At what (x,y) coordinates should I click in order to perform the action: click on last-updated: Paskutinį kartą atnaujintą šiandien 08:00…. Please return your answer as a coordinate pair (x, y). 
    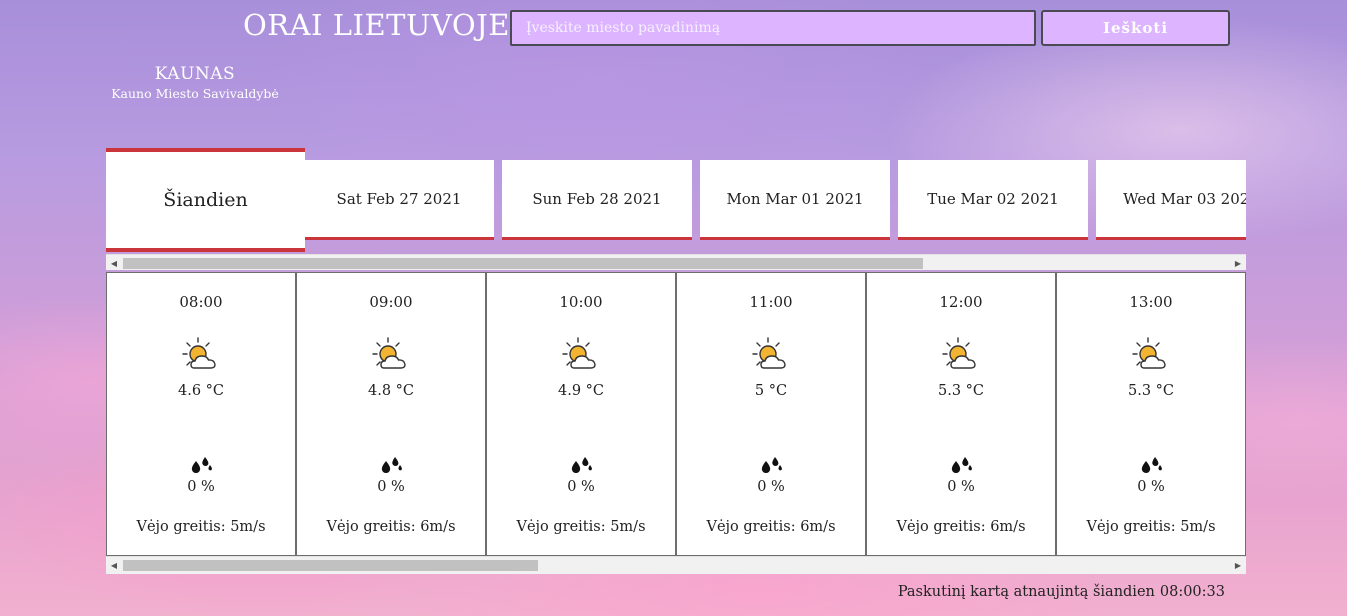
    Looking at the image, I should click on (1064, 592).